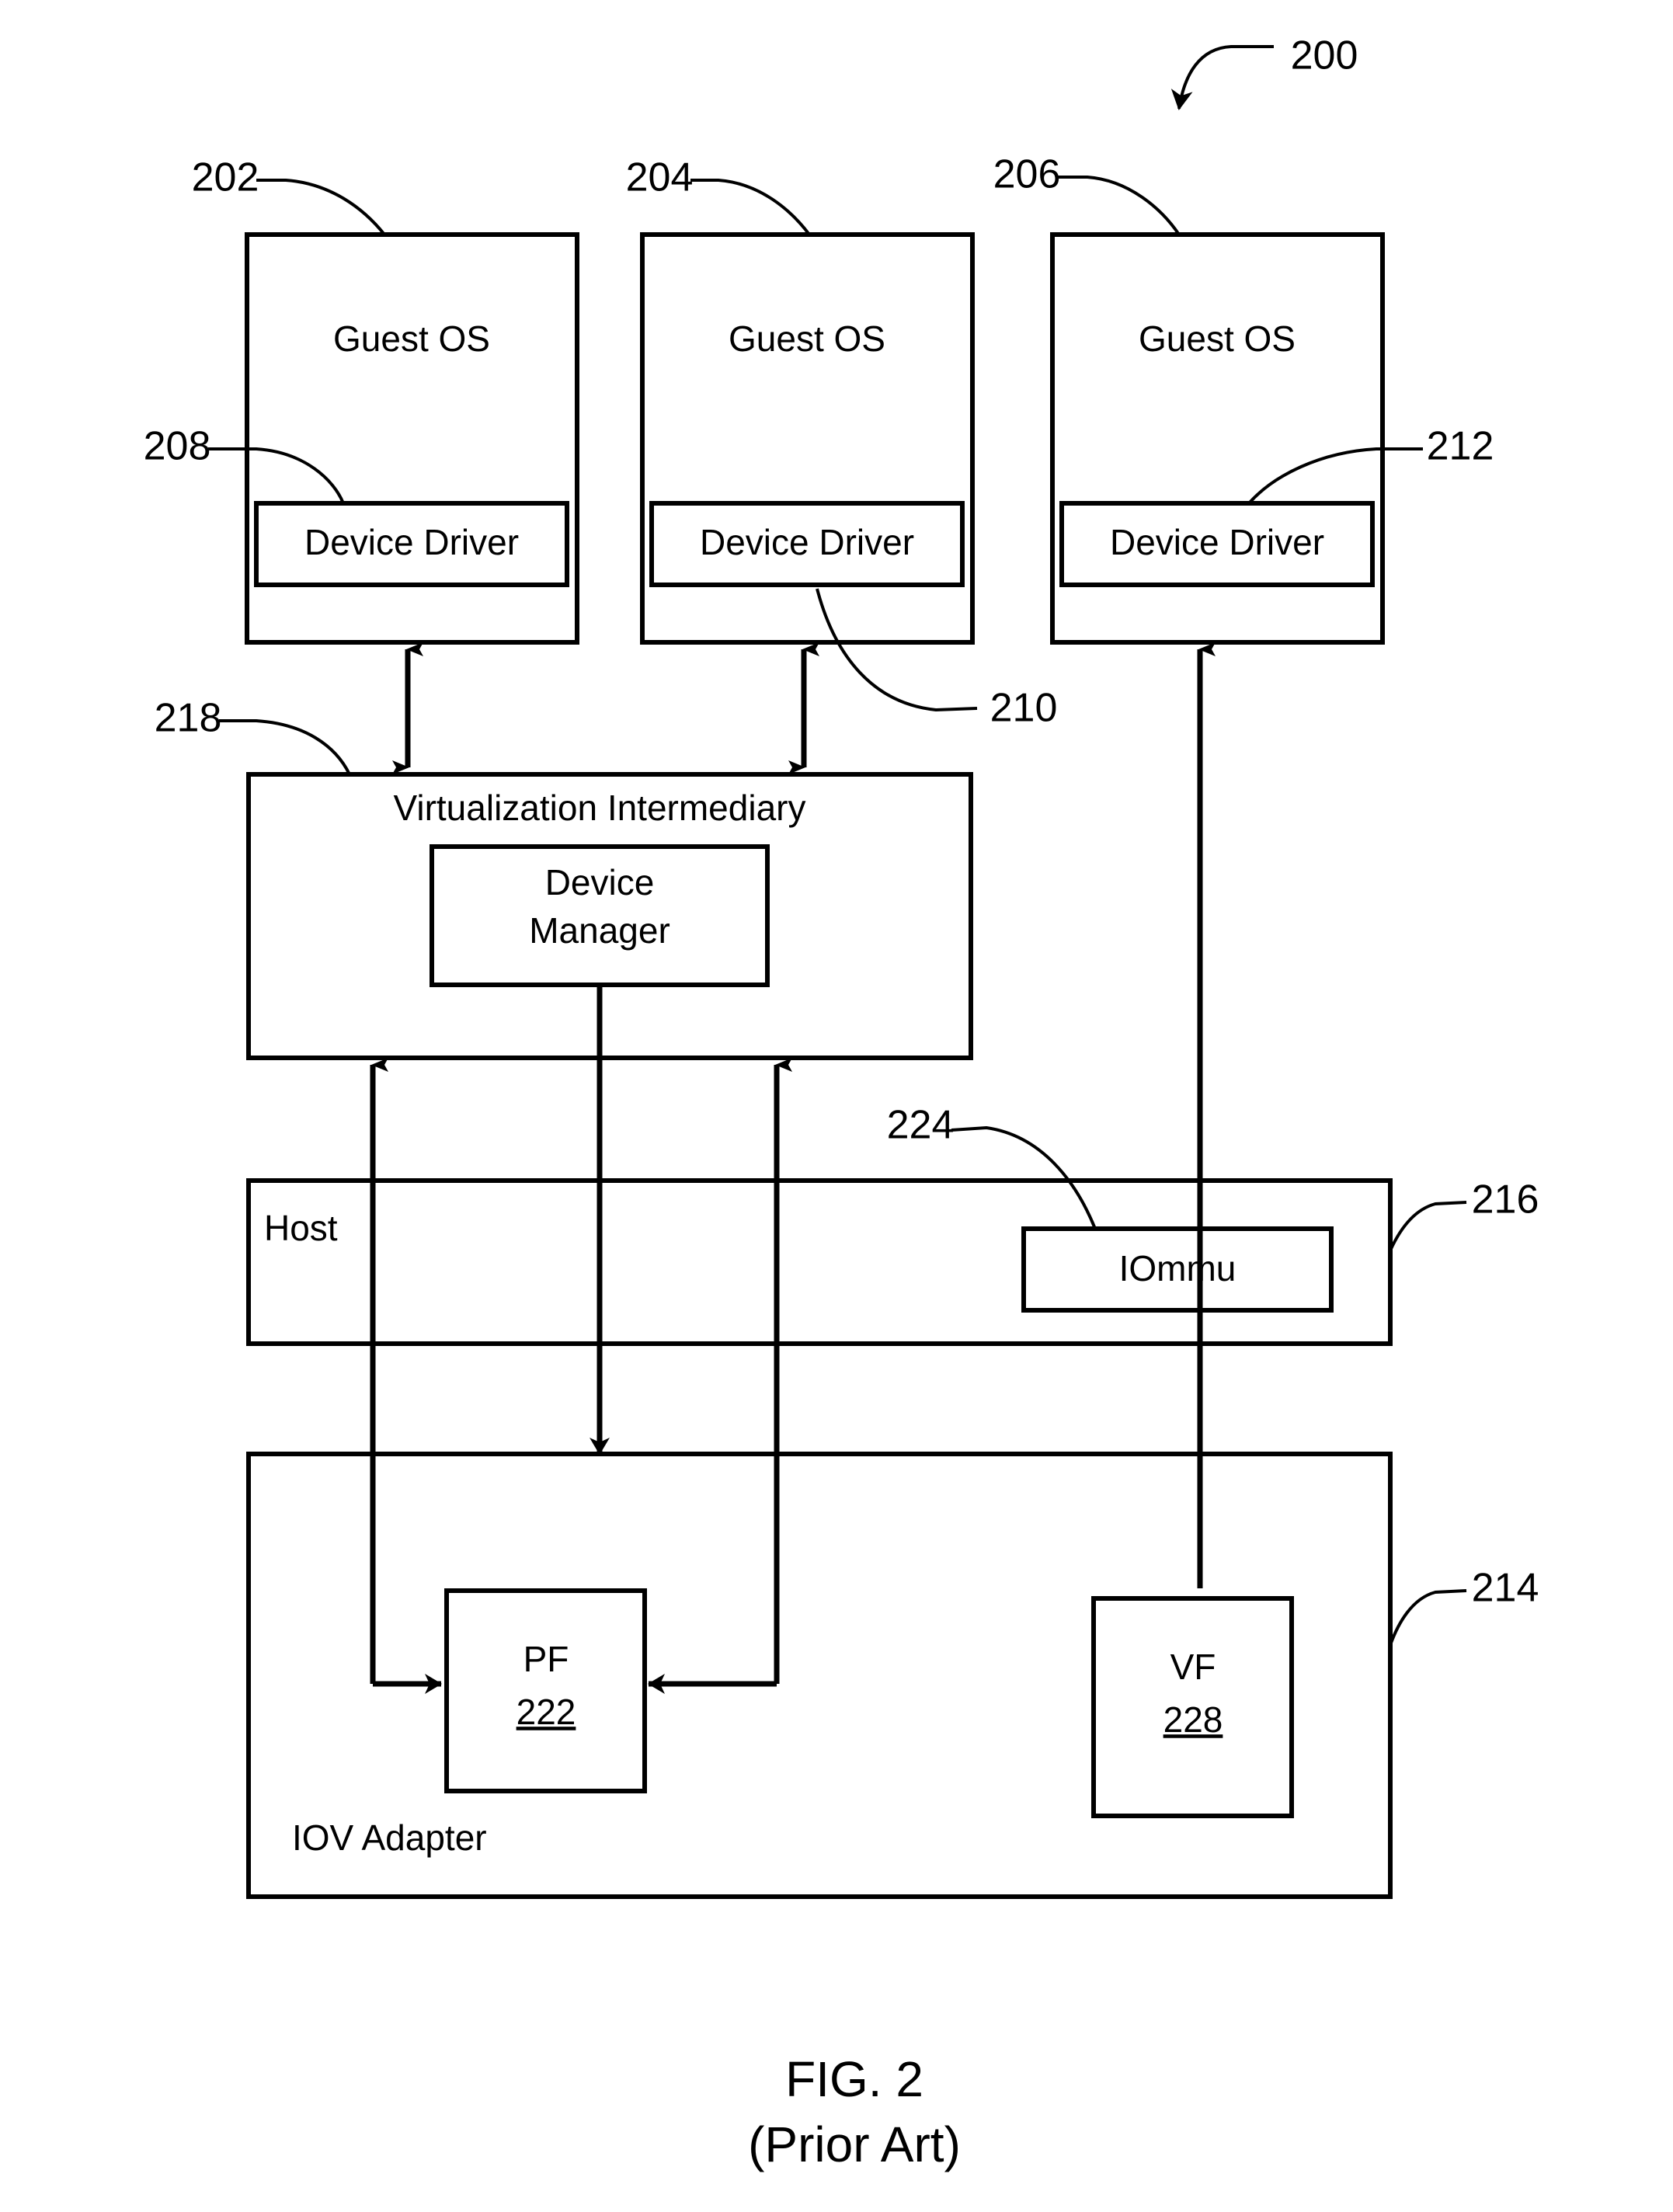  What do you see at coordinates (600, 883) in the screenshot?
I see `device-manager-label-line1: Device` at bounding box center [600, 883].